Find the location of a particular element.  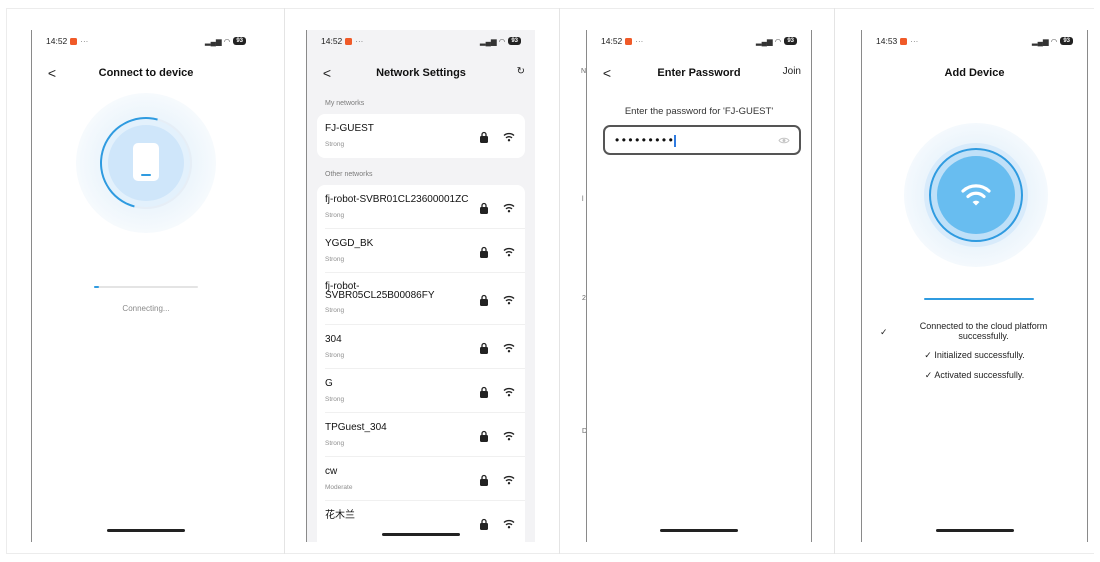

network-name: FJ-GUEST is located at coordinates (349, 128).